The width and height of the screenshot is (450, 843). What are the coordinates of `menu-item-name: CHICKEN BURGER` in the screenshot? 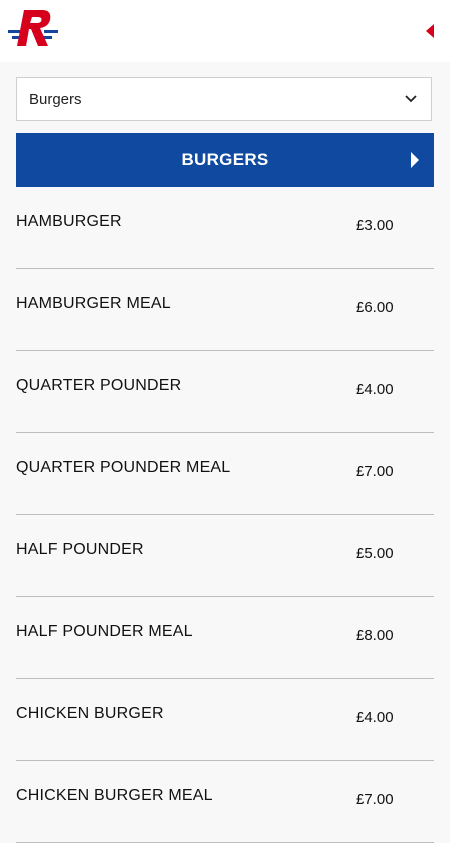 It's located at (90, 713).